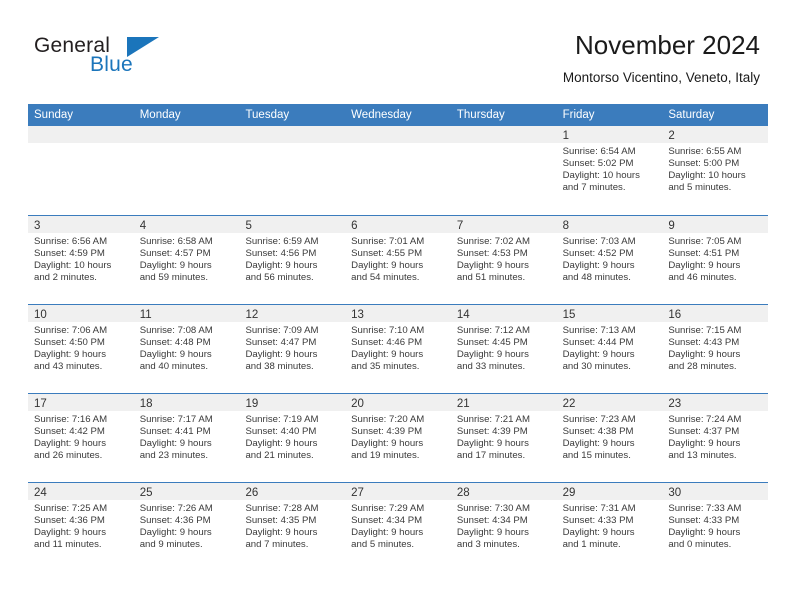 The image size is (792, 612). What do you see at coordinates (160, 115) in the screenshot?
I see `weekday-header-monday: Monday` at bounding box center [160, 115].